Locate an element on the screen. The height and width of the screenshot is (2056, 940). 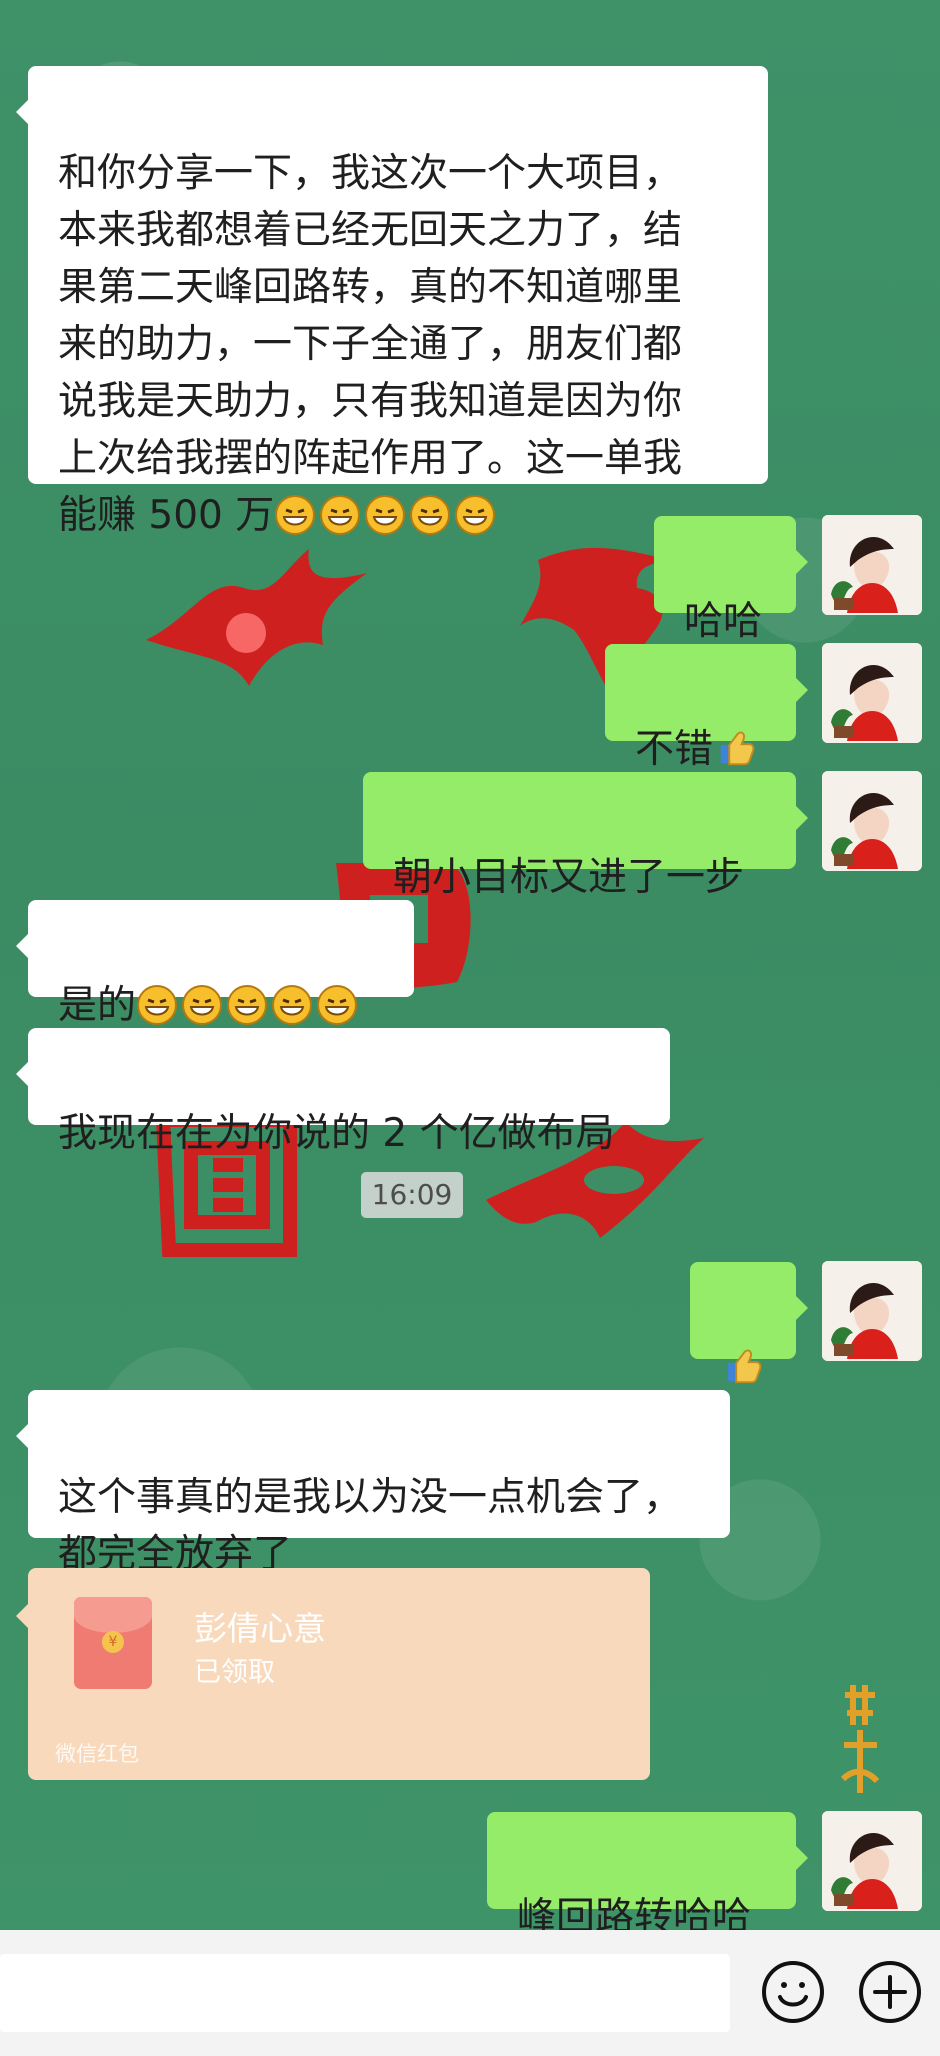
message-text: 不错 is located at coordinates (674, 749).